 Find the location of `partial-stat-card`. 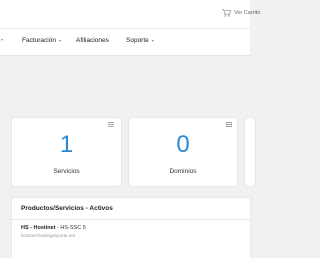

partial-stat-card is located at coordinates (250, 152).